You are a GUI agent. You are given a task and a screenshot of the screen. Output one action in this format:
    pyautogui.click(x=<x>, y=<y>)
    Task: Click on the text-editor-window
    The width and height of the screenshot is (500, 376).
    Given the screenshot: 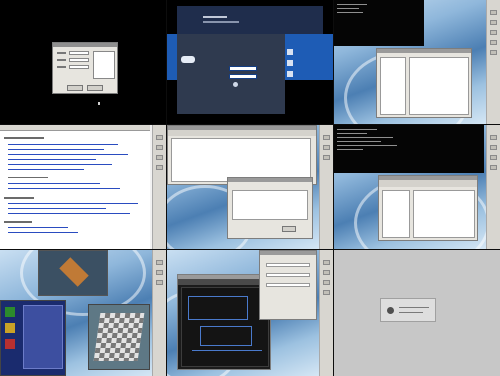 What is the action you would take?
    pyautogui.click(x=242, y=155)
    